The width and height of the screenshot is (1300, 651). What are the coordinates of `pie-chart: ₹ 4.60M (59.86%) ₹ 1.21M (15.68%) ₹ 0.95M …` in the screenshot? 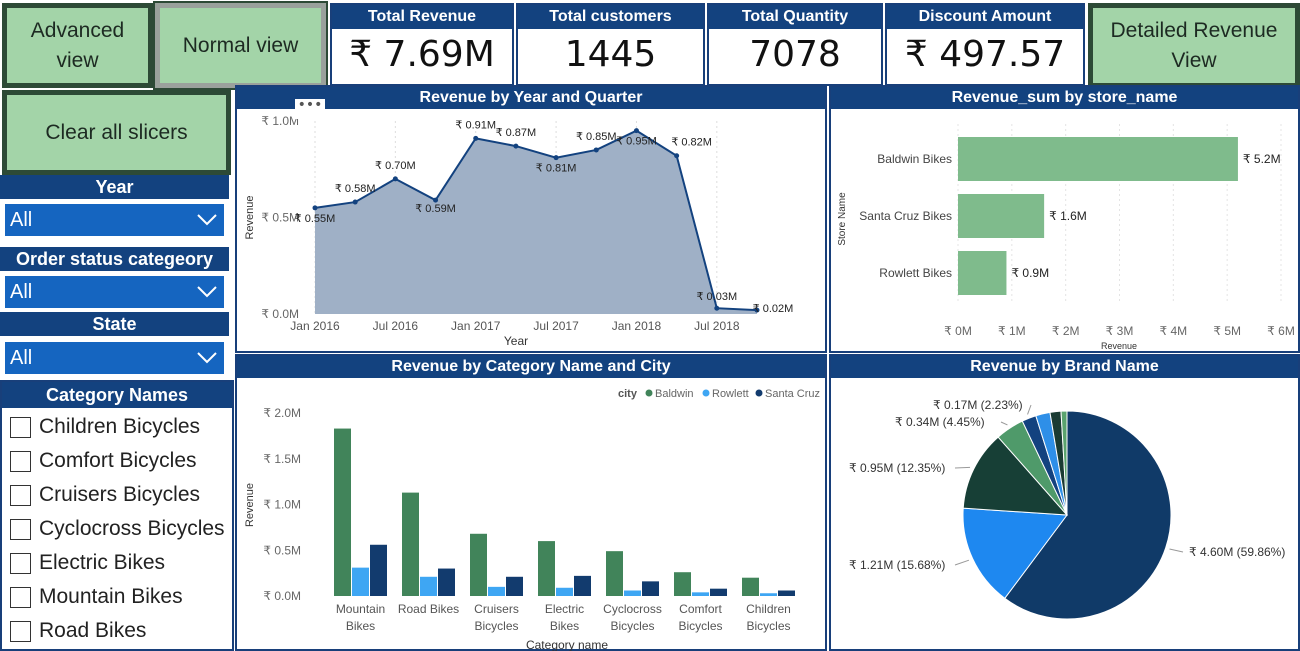 It's located at (1067, 509).